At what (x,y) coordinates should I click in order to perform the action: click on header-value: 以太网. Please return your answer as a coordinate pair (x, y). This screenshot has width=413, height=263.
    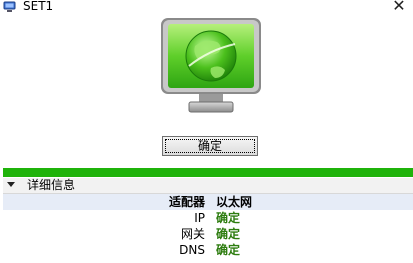
    Looking at the image, I should click on (234, 202).